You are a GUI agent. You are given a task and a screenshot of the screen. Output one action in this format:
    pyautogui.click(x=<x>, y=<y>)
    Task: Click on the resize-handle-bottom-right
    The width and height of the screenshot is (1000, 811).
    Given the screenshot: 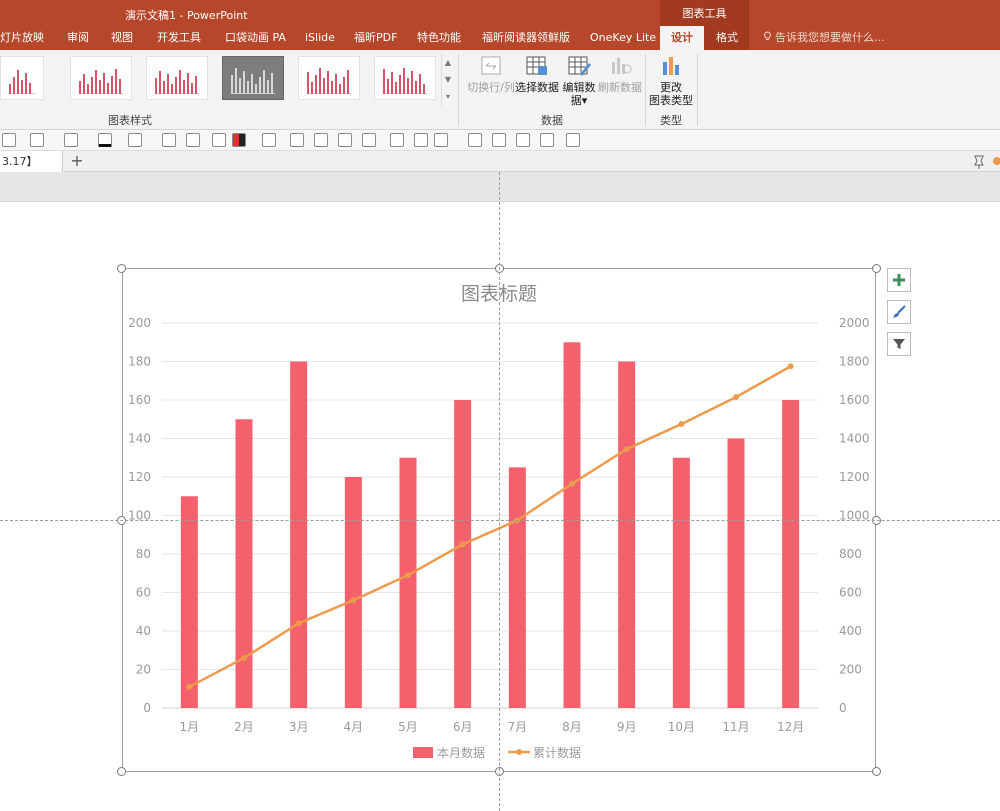 What is the action you would take?
    pyautogui.click(x=876, y=771)
    